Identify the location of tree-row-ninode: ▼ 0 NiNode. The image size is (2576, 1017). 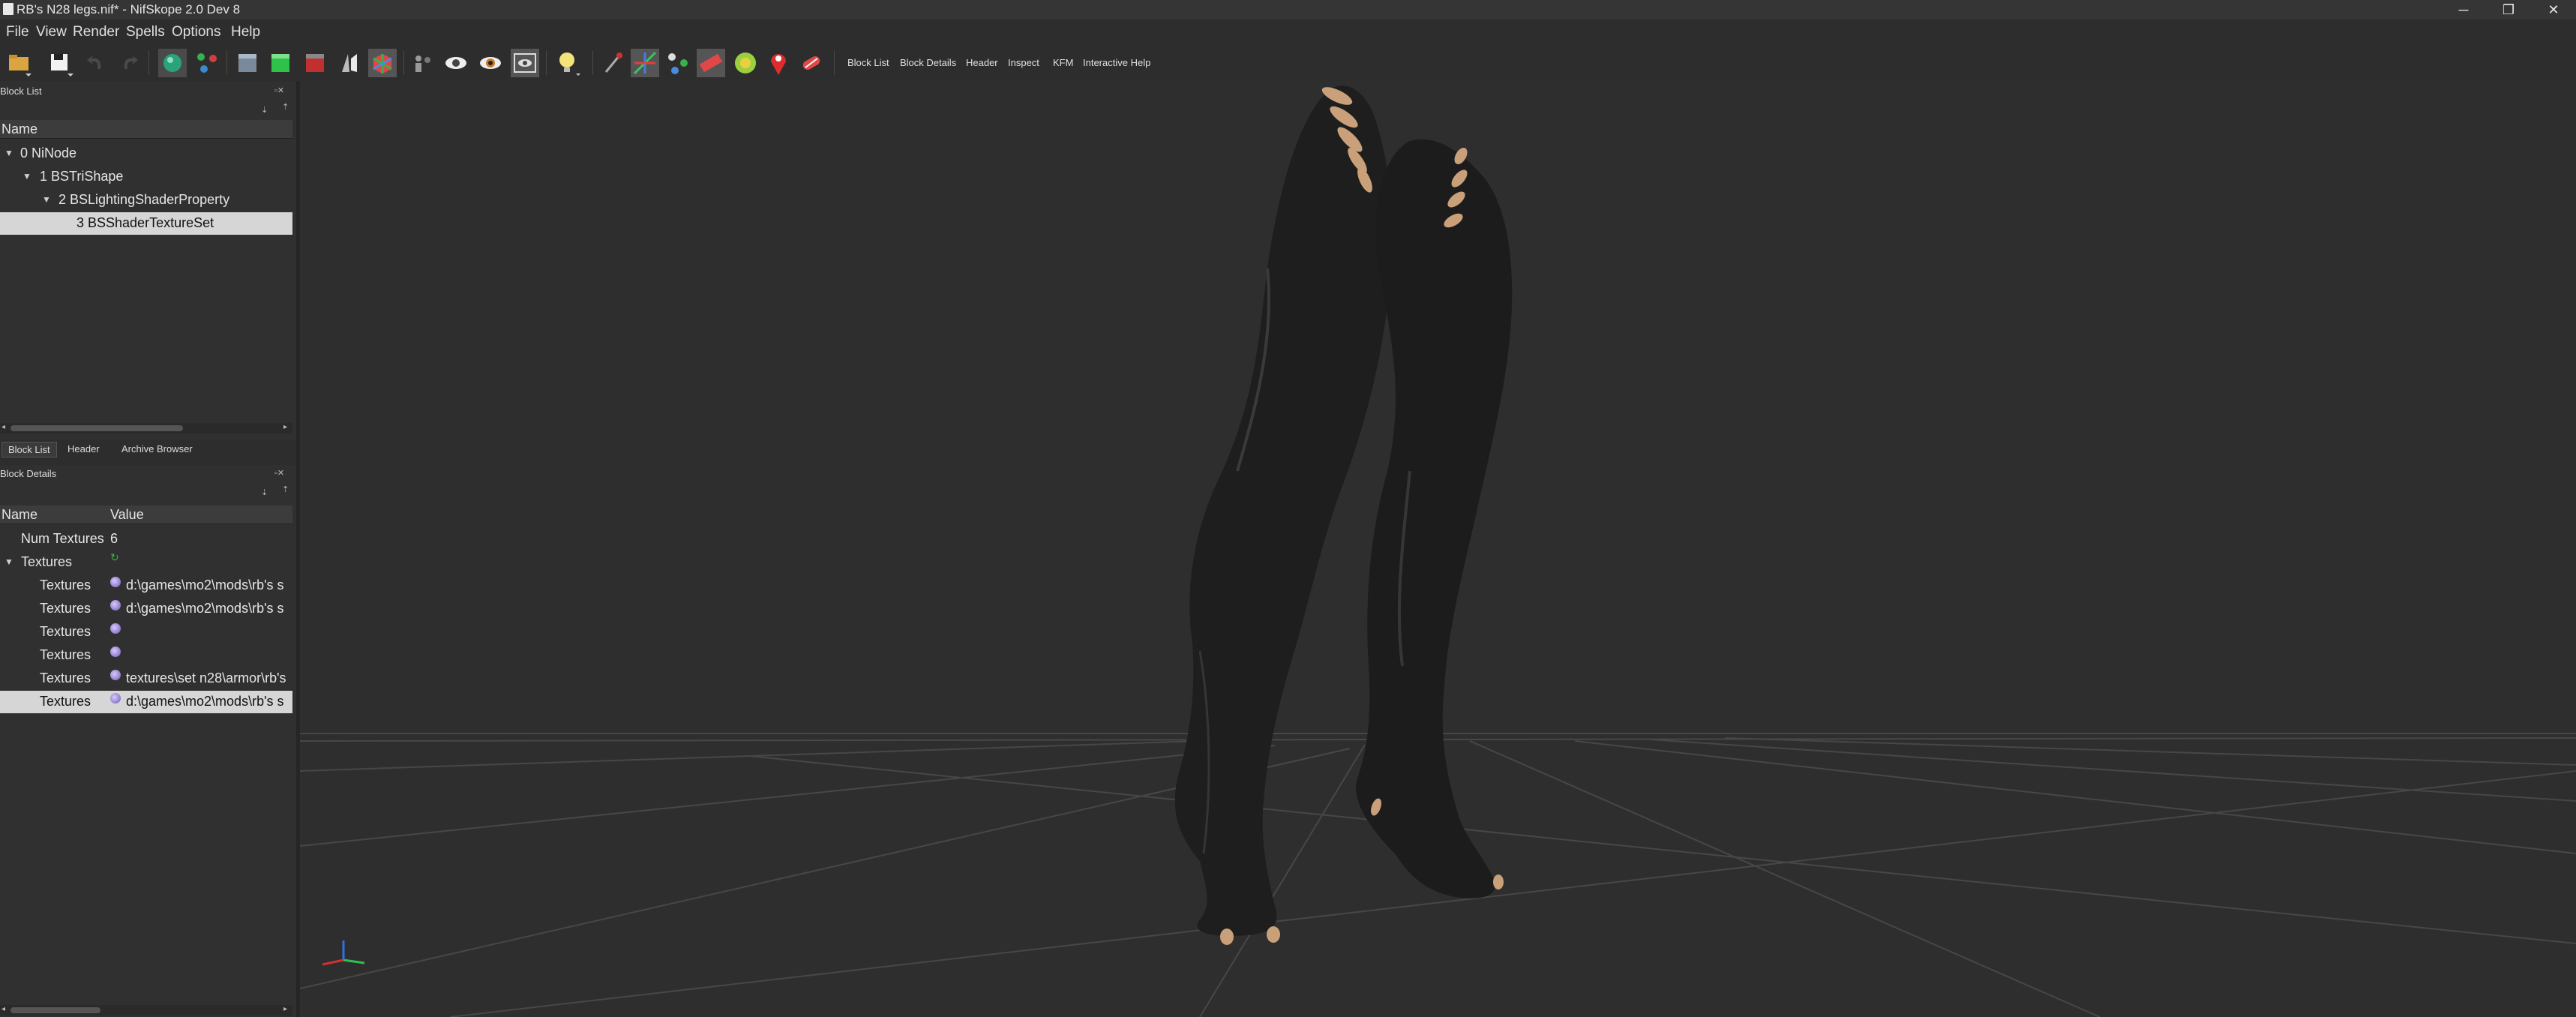
(146, 153).